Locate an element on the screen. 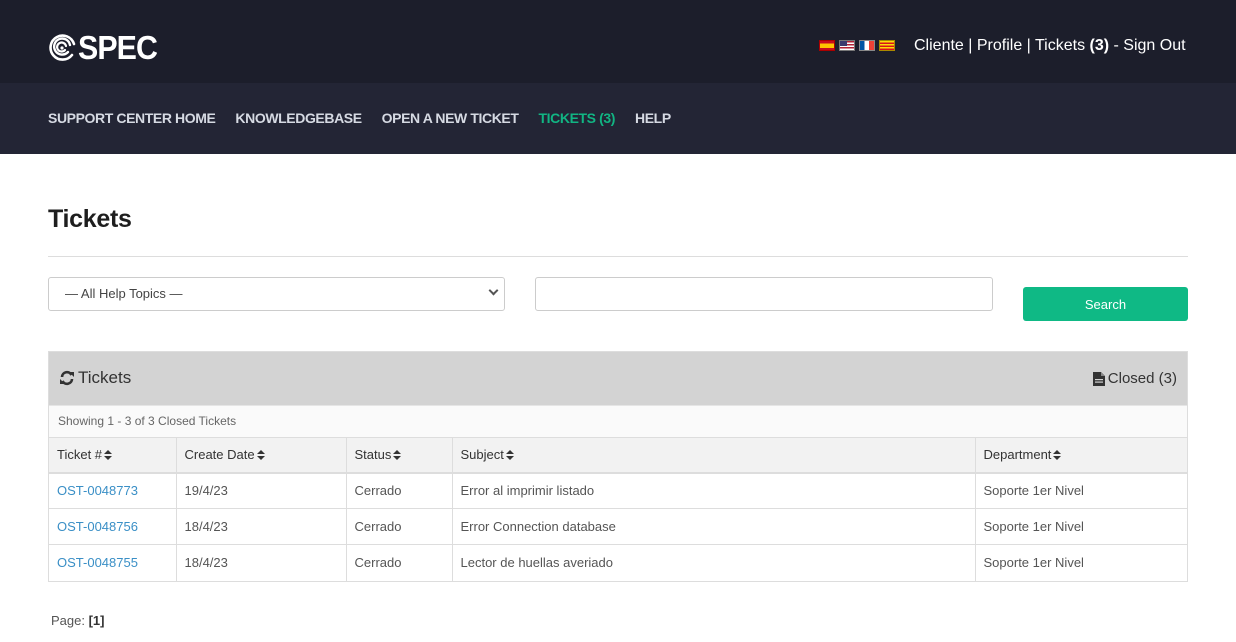  refresh-icon is located at coordinates (67, 378).